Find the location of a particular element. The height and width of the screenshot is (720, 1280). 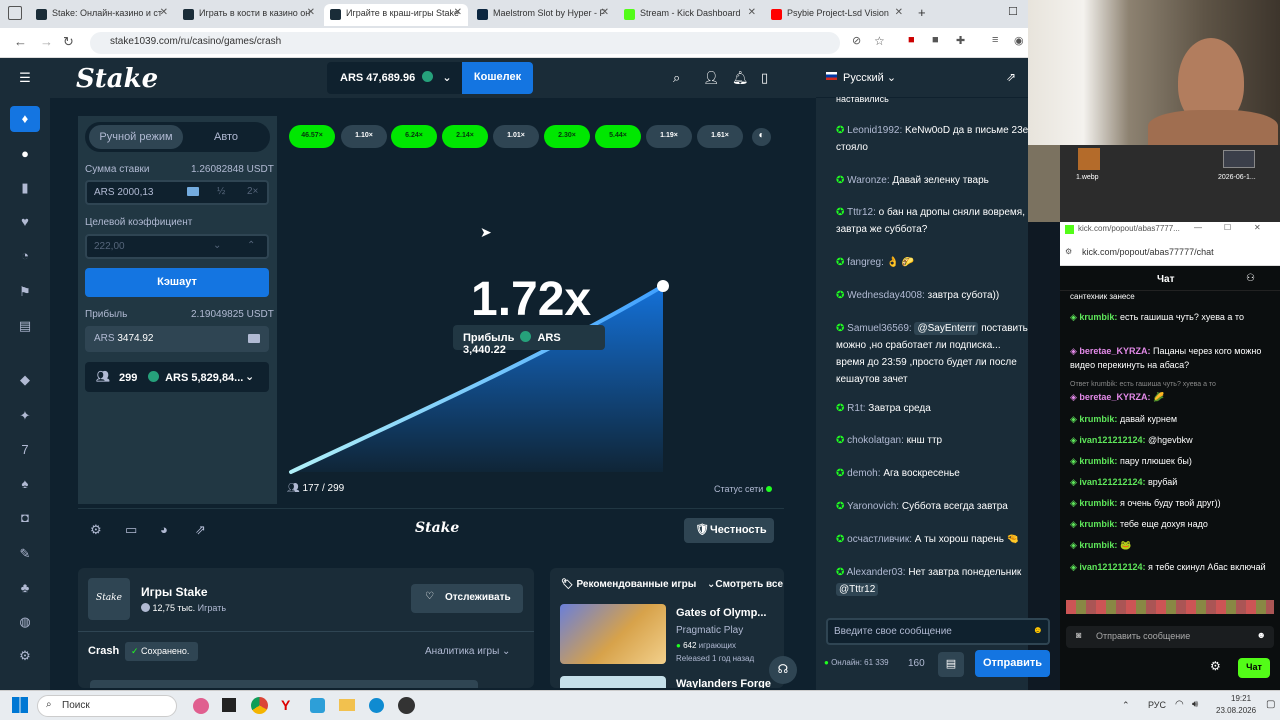

chat-username: Samuel36569: is located at coordinates (879, 328).